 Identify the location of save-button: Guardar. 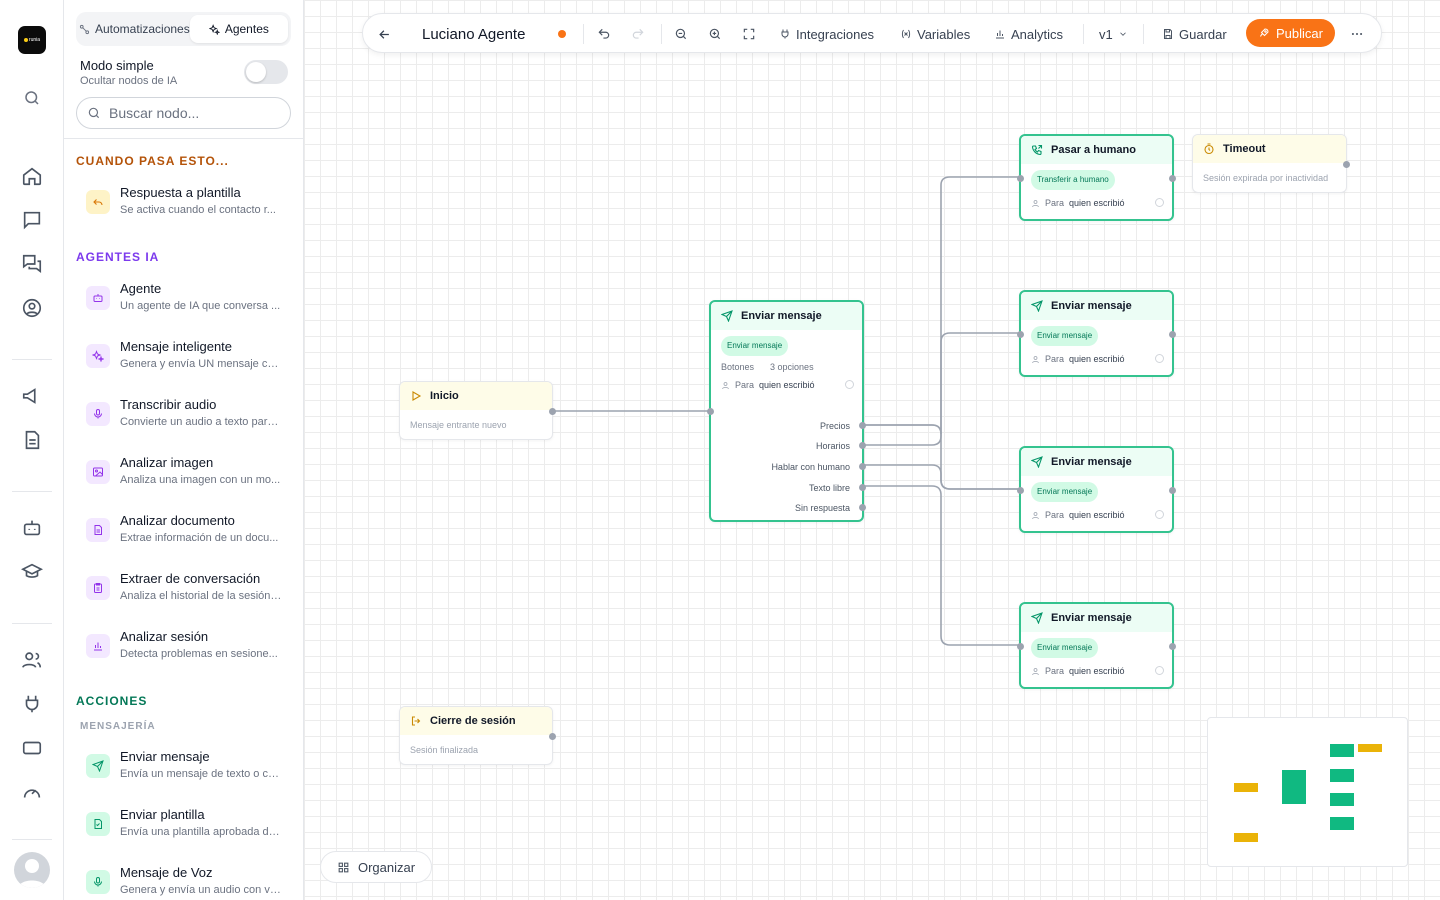
(1194, 34).